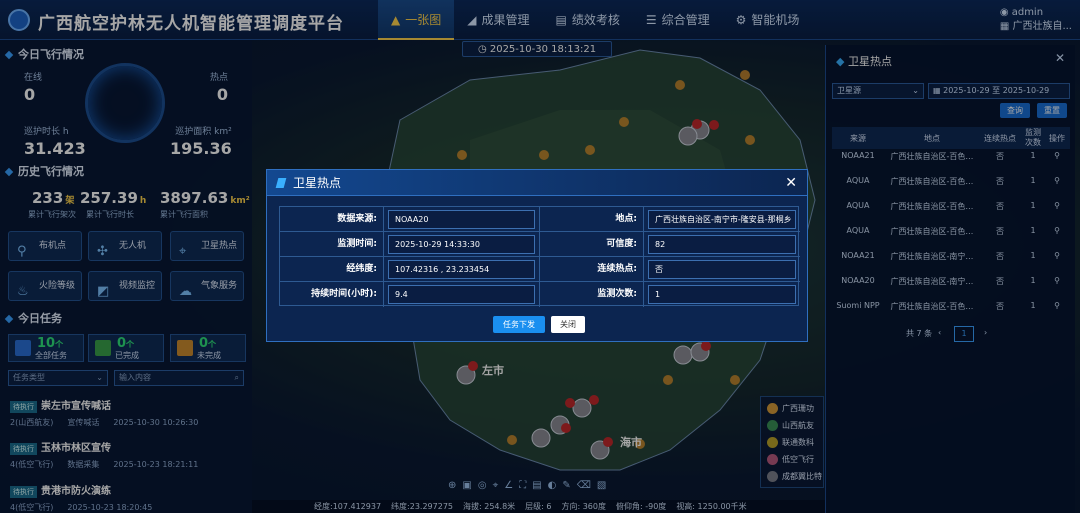 The width and height of the screenshot is (1080, 513). Describe the element at coordinates (462, 269) in the screenshot. I see `field-coord: 107.42316 , 23.233454` at that location.